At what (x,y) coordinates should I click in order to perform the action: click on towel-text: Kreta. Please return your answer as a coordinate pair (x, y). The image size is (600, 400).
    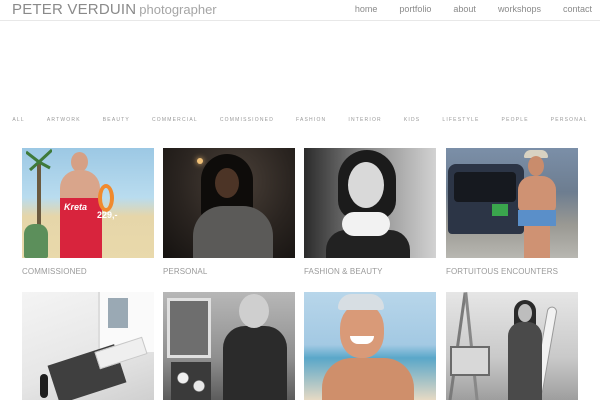
    Looking at the image, I should click on (76, 207).